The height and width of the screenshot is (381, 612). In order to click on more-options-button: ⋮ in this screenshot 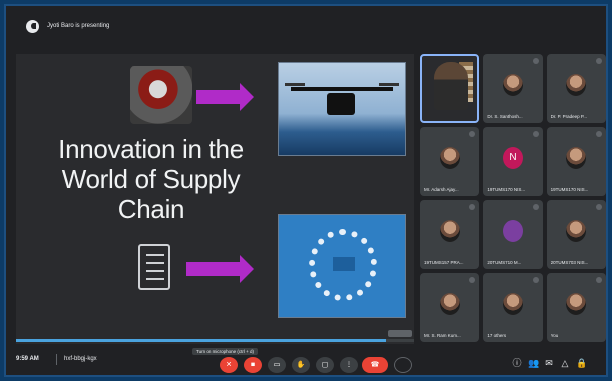, I will do `click(349, 365)`.